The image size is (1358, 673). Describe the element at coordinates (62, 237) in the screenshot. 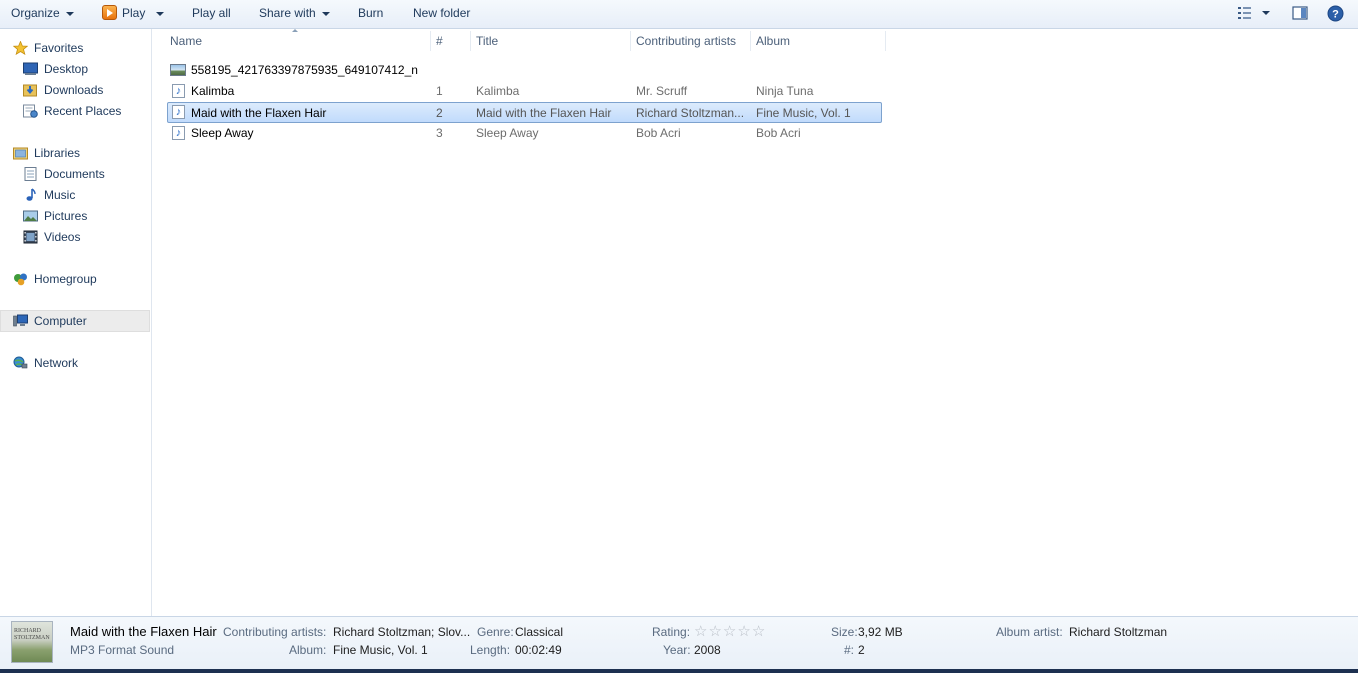

I see `nav-videos-label: Videos` at that location.